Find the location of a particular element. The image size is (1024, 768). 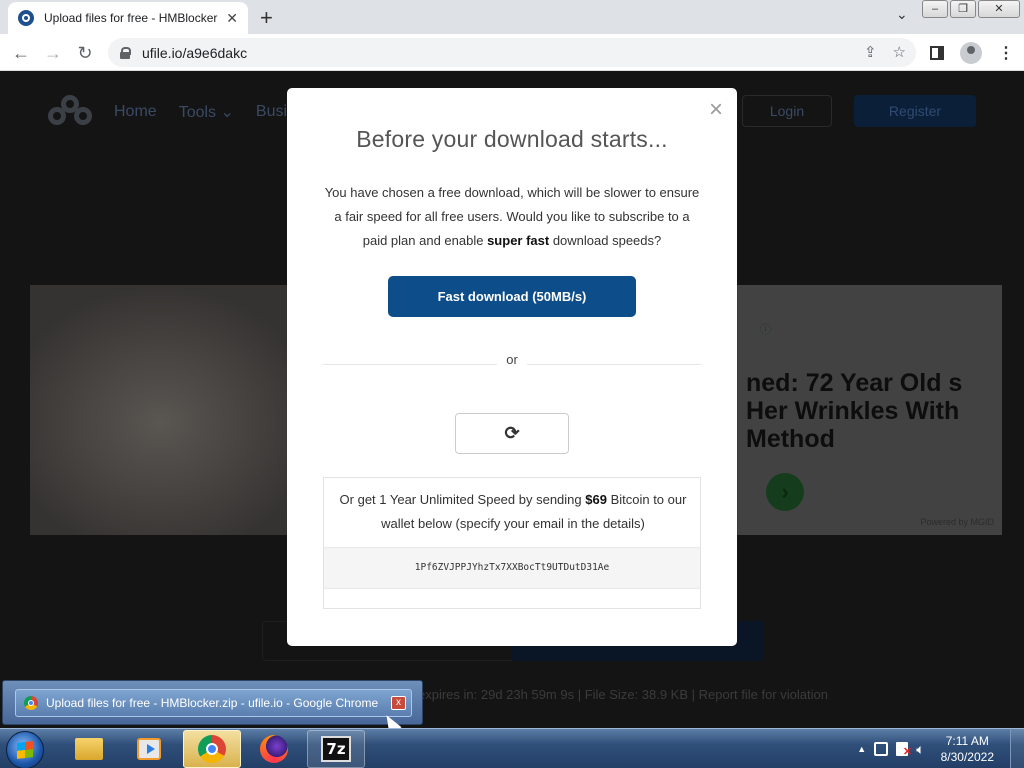

clock: 7:11 AM 8/30/2022 is located at coordinates (967, 749).